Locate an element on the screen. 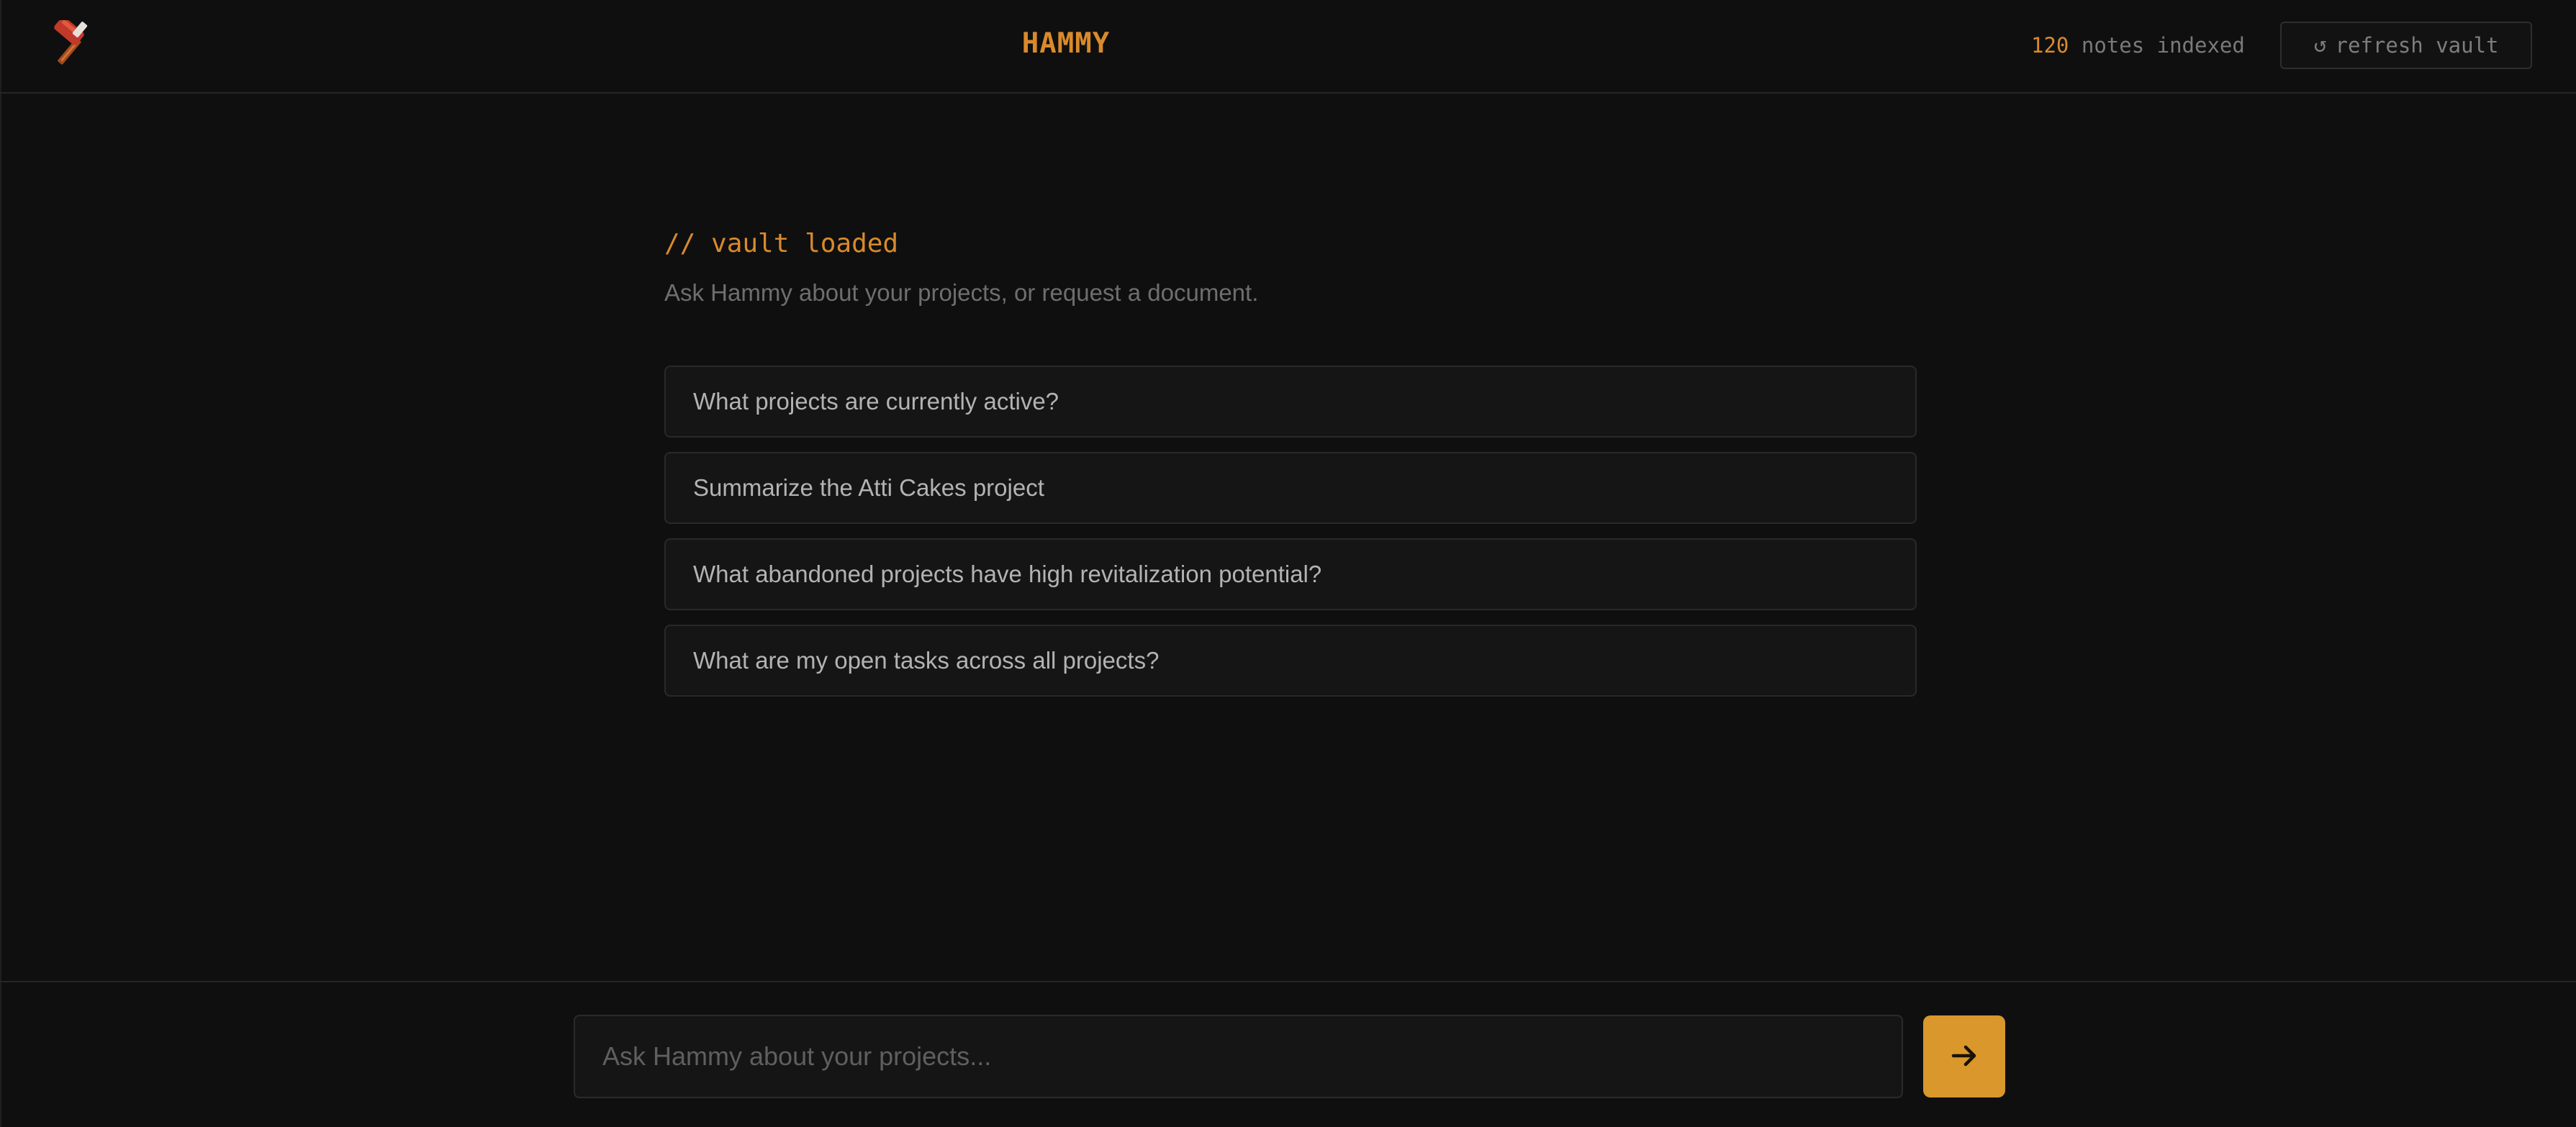 This screenshot has width=2576, height=1127. notes-count-label: notes indexed is located at coordinates (2163, 45).